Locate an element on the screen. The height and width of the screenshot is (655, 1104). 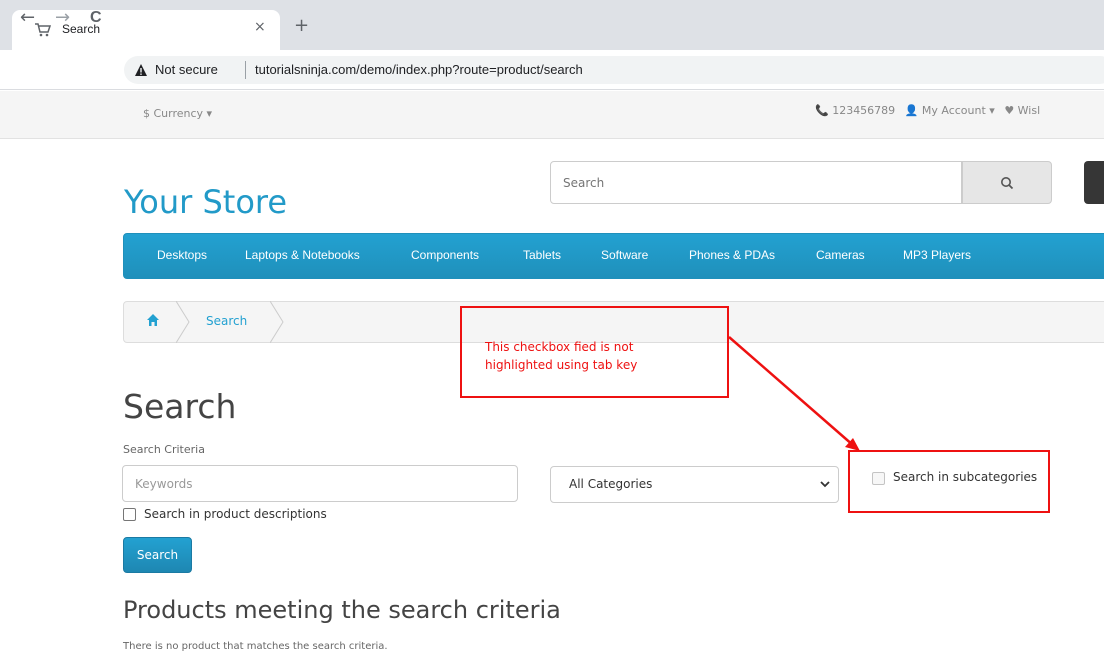
store-logo: Your Store is located at coordinates (205, 202).